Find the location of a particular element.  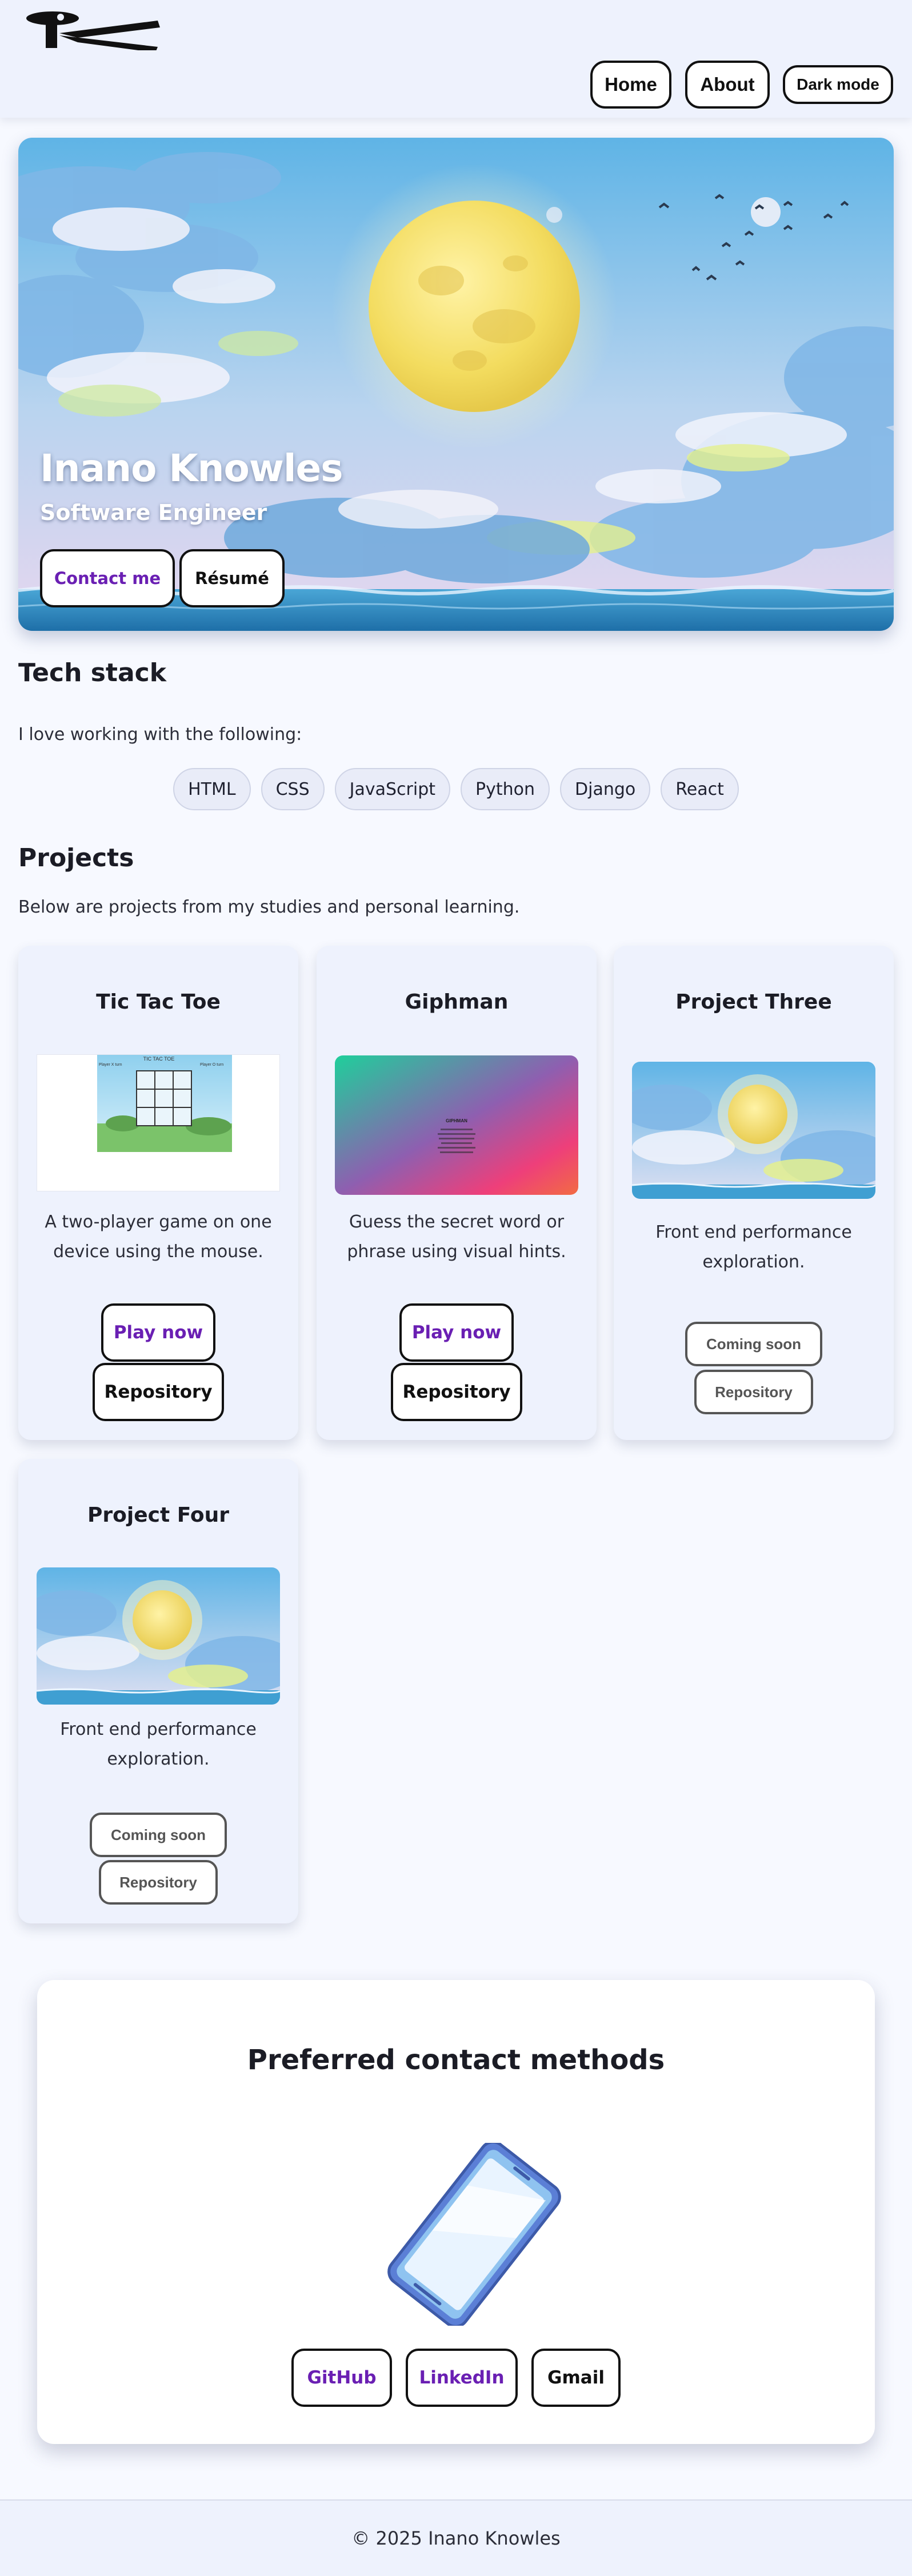

github-button: GitHub is located at coordinates (341, 2378).